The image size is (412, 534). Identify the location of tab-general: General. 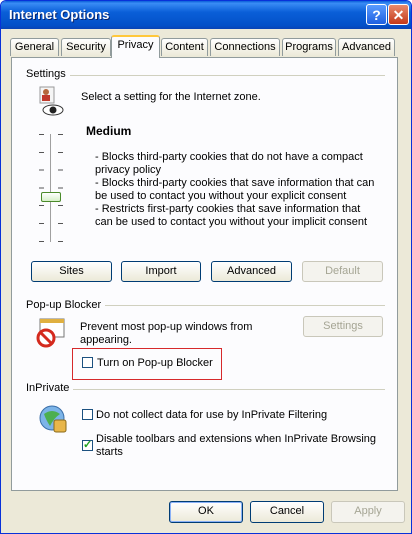
(34, 47).